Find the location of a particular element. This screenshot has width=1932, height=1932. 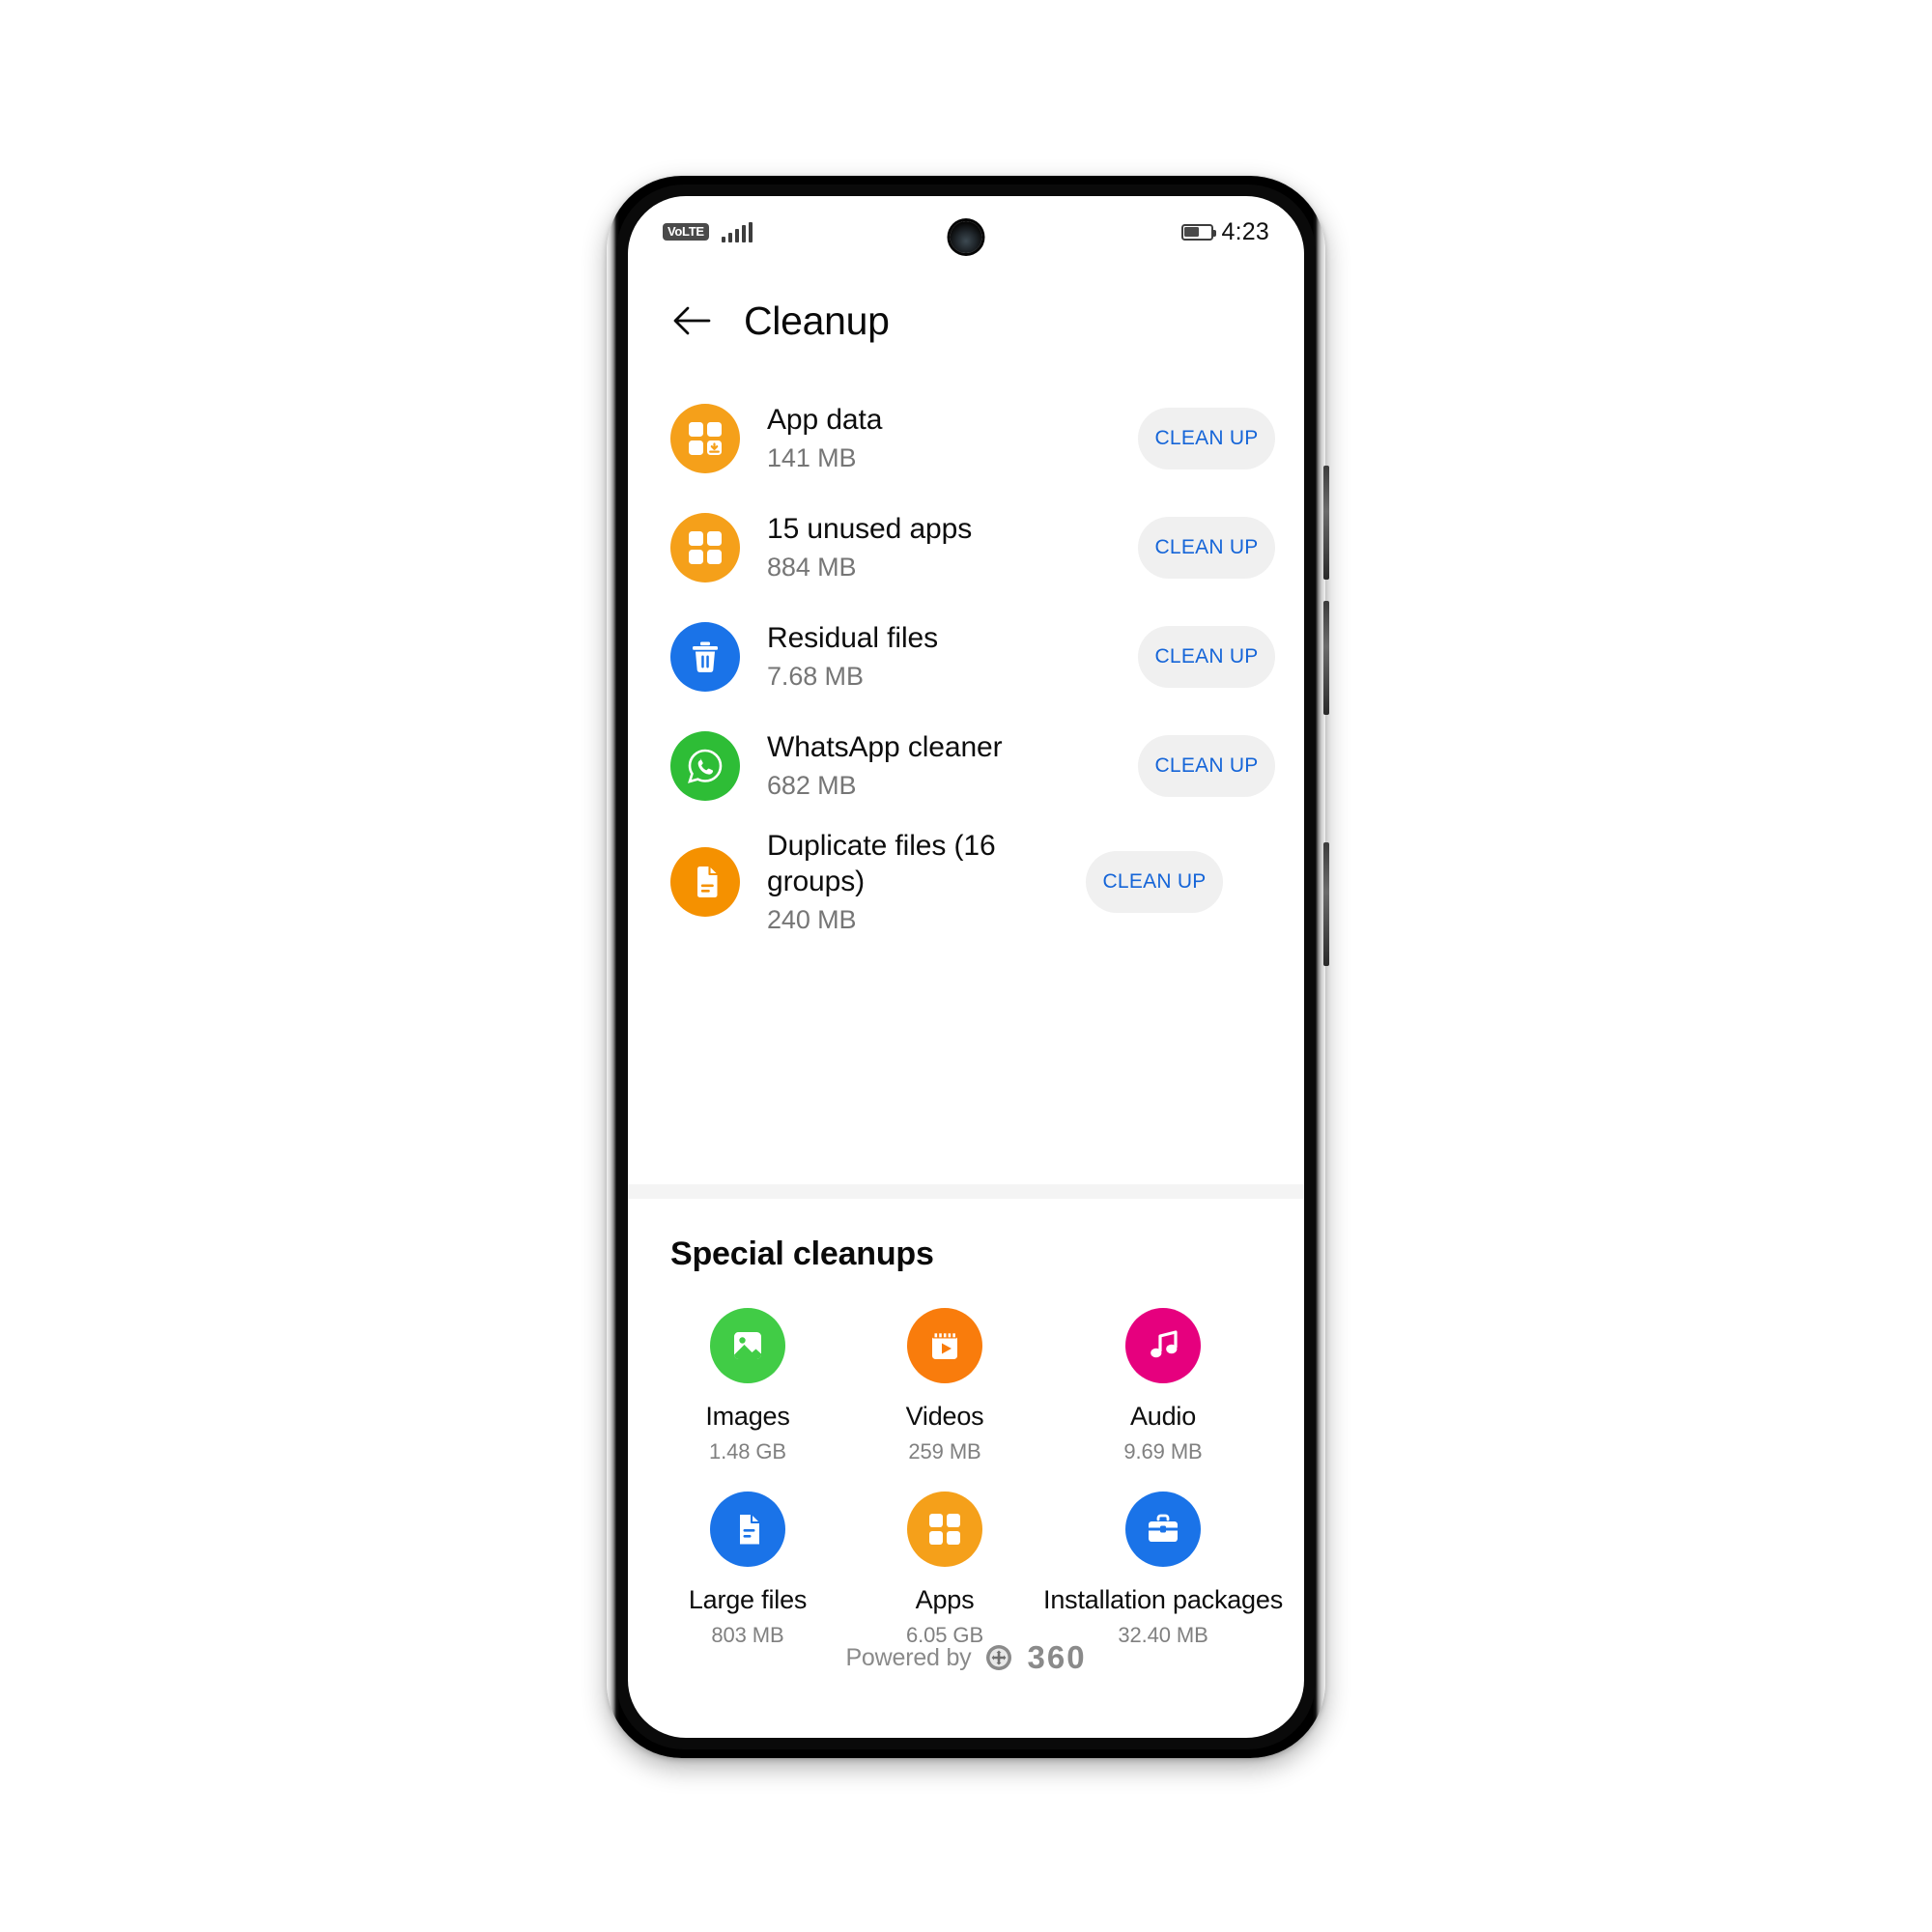

trash-icon is located at coordinates (705, 656).